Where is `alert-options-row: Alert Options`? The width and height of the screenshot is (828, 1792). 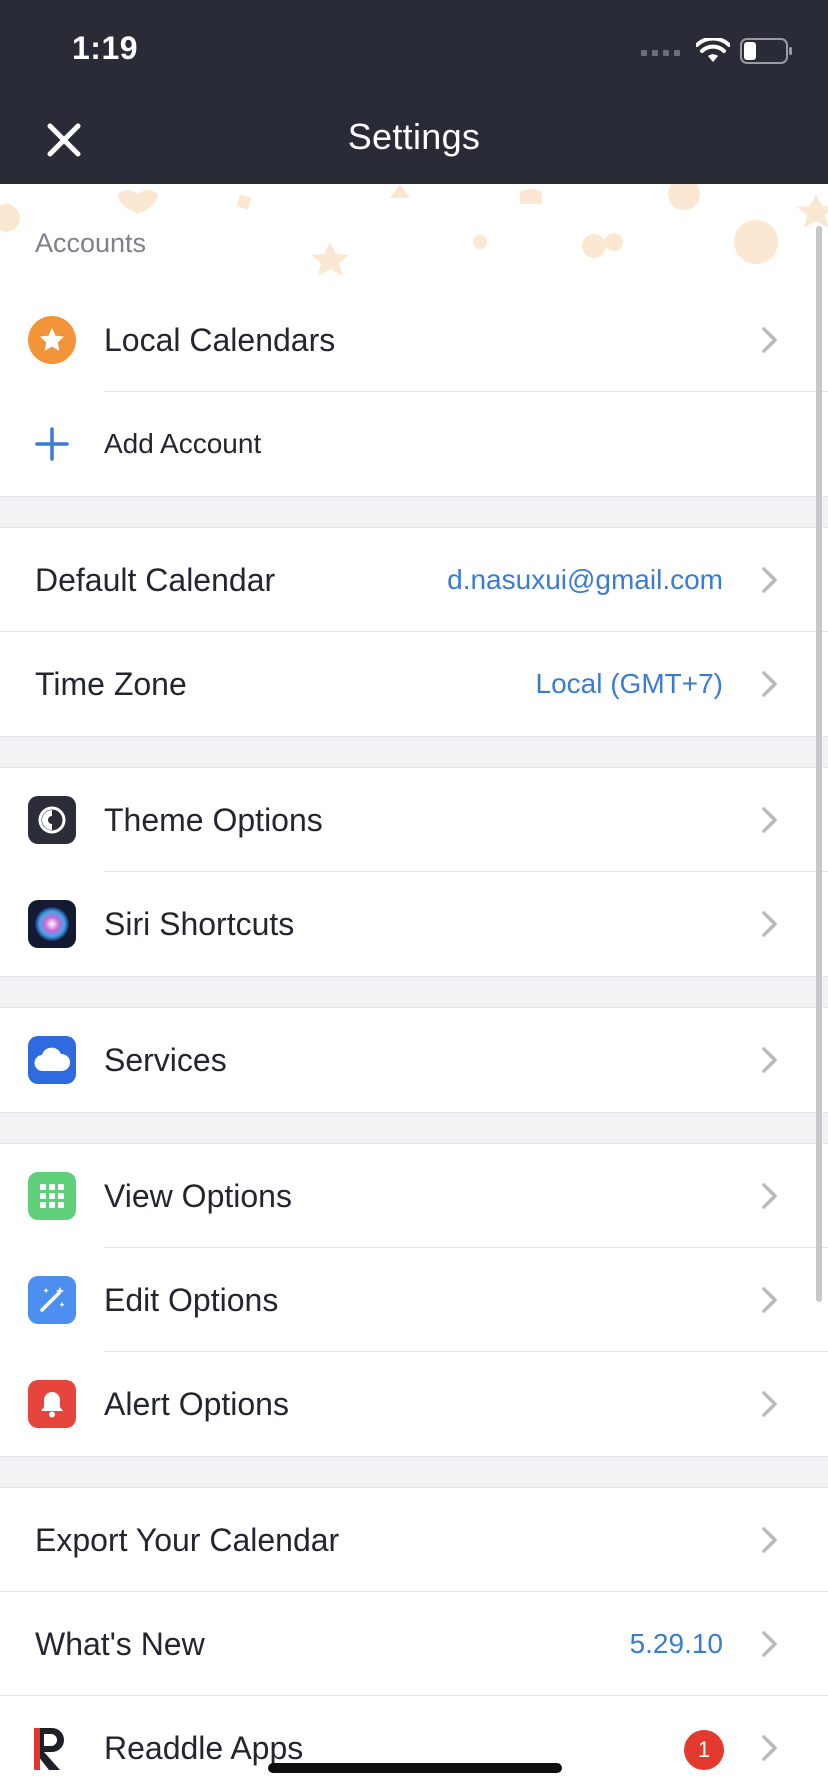
alert-options-row: Alert Options is located at coordinates (414, 1404).